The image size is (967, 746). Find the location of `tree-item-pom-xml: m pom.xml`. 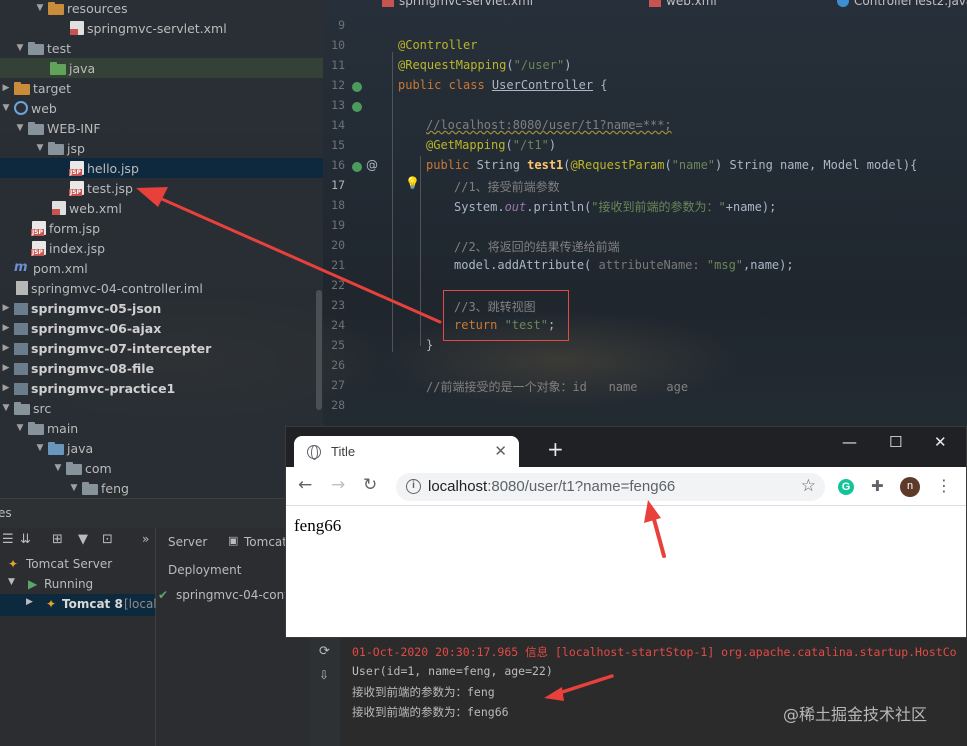

tree-item-pom-xml: m pom.xml is located at coordinates (161, 268).